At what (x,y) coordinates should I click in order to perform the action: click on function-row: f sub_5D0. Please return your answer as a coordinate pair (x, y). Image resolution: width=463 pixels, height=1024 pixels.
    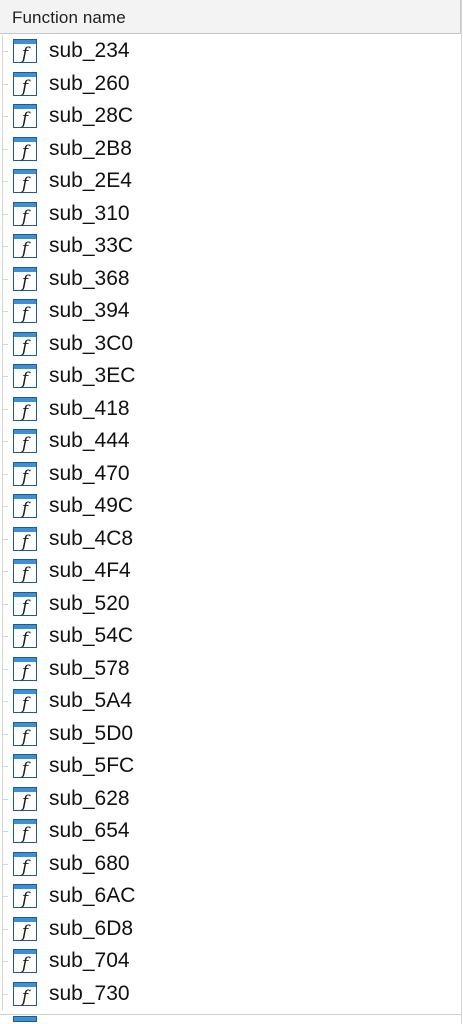
    Looking at the image, I should click on (230, 733).